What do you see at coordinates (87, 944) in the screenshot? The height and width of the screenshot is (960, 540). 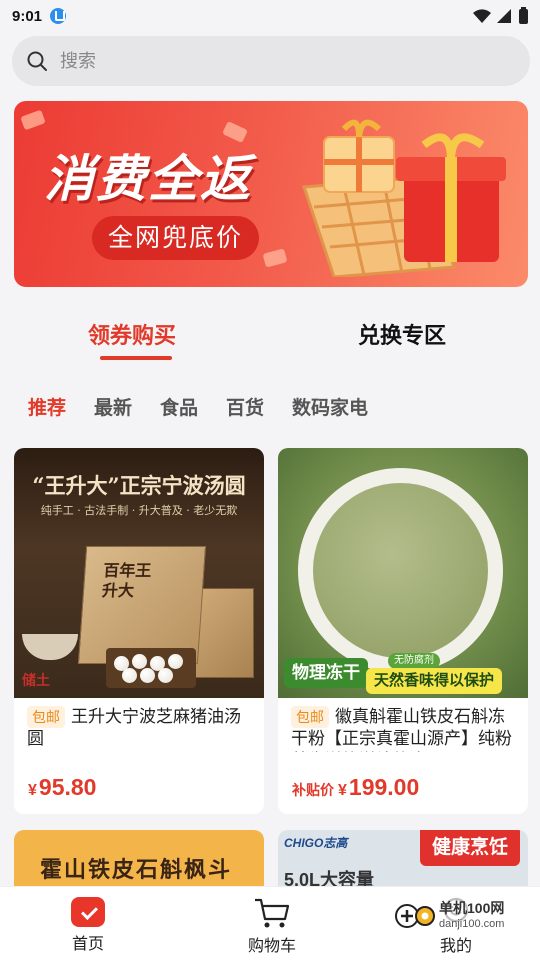 I see `nav-home-label: 首页` at bounding box center [87, 944].